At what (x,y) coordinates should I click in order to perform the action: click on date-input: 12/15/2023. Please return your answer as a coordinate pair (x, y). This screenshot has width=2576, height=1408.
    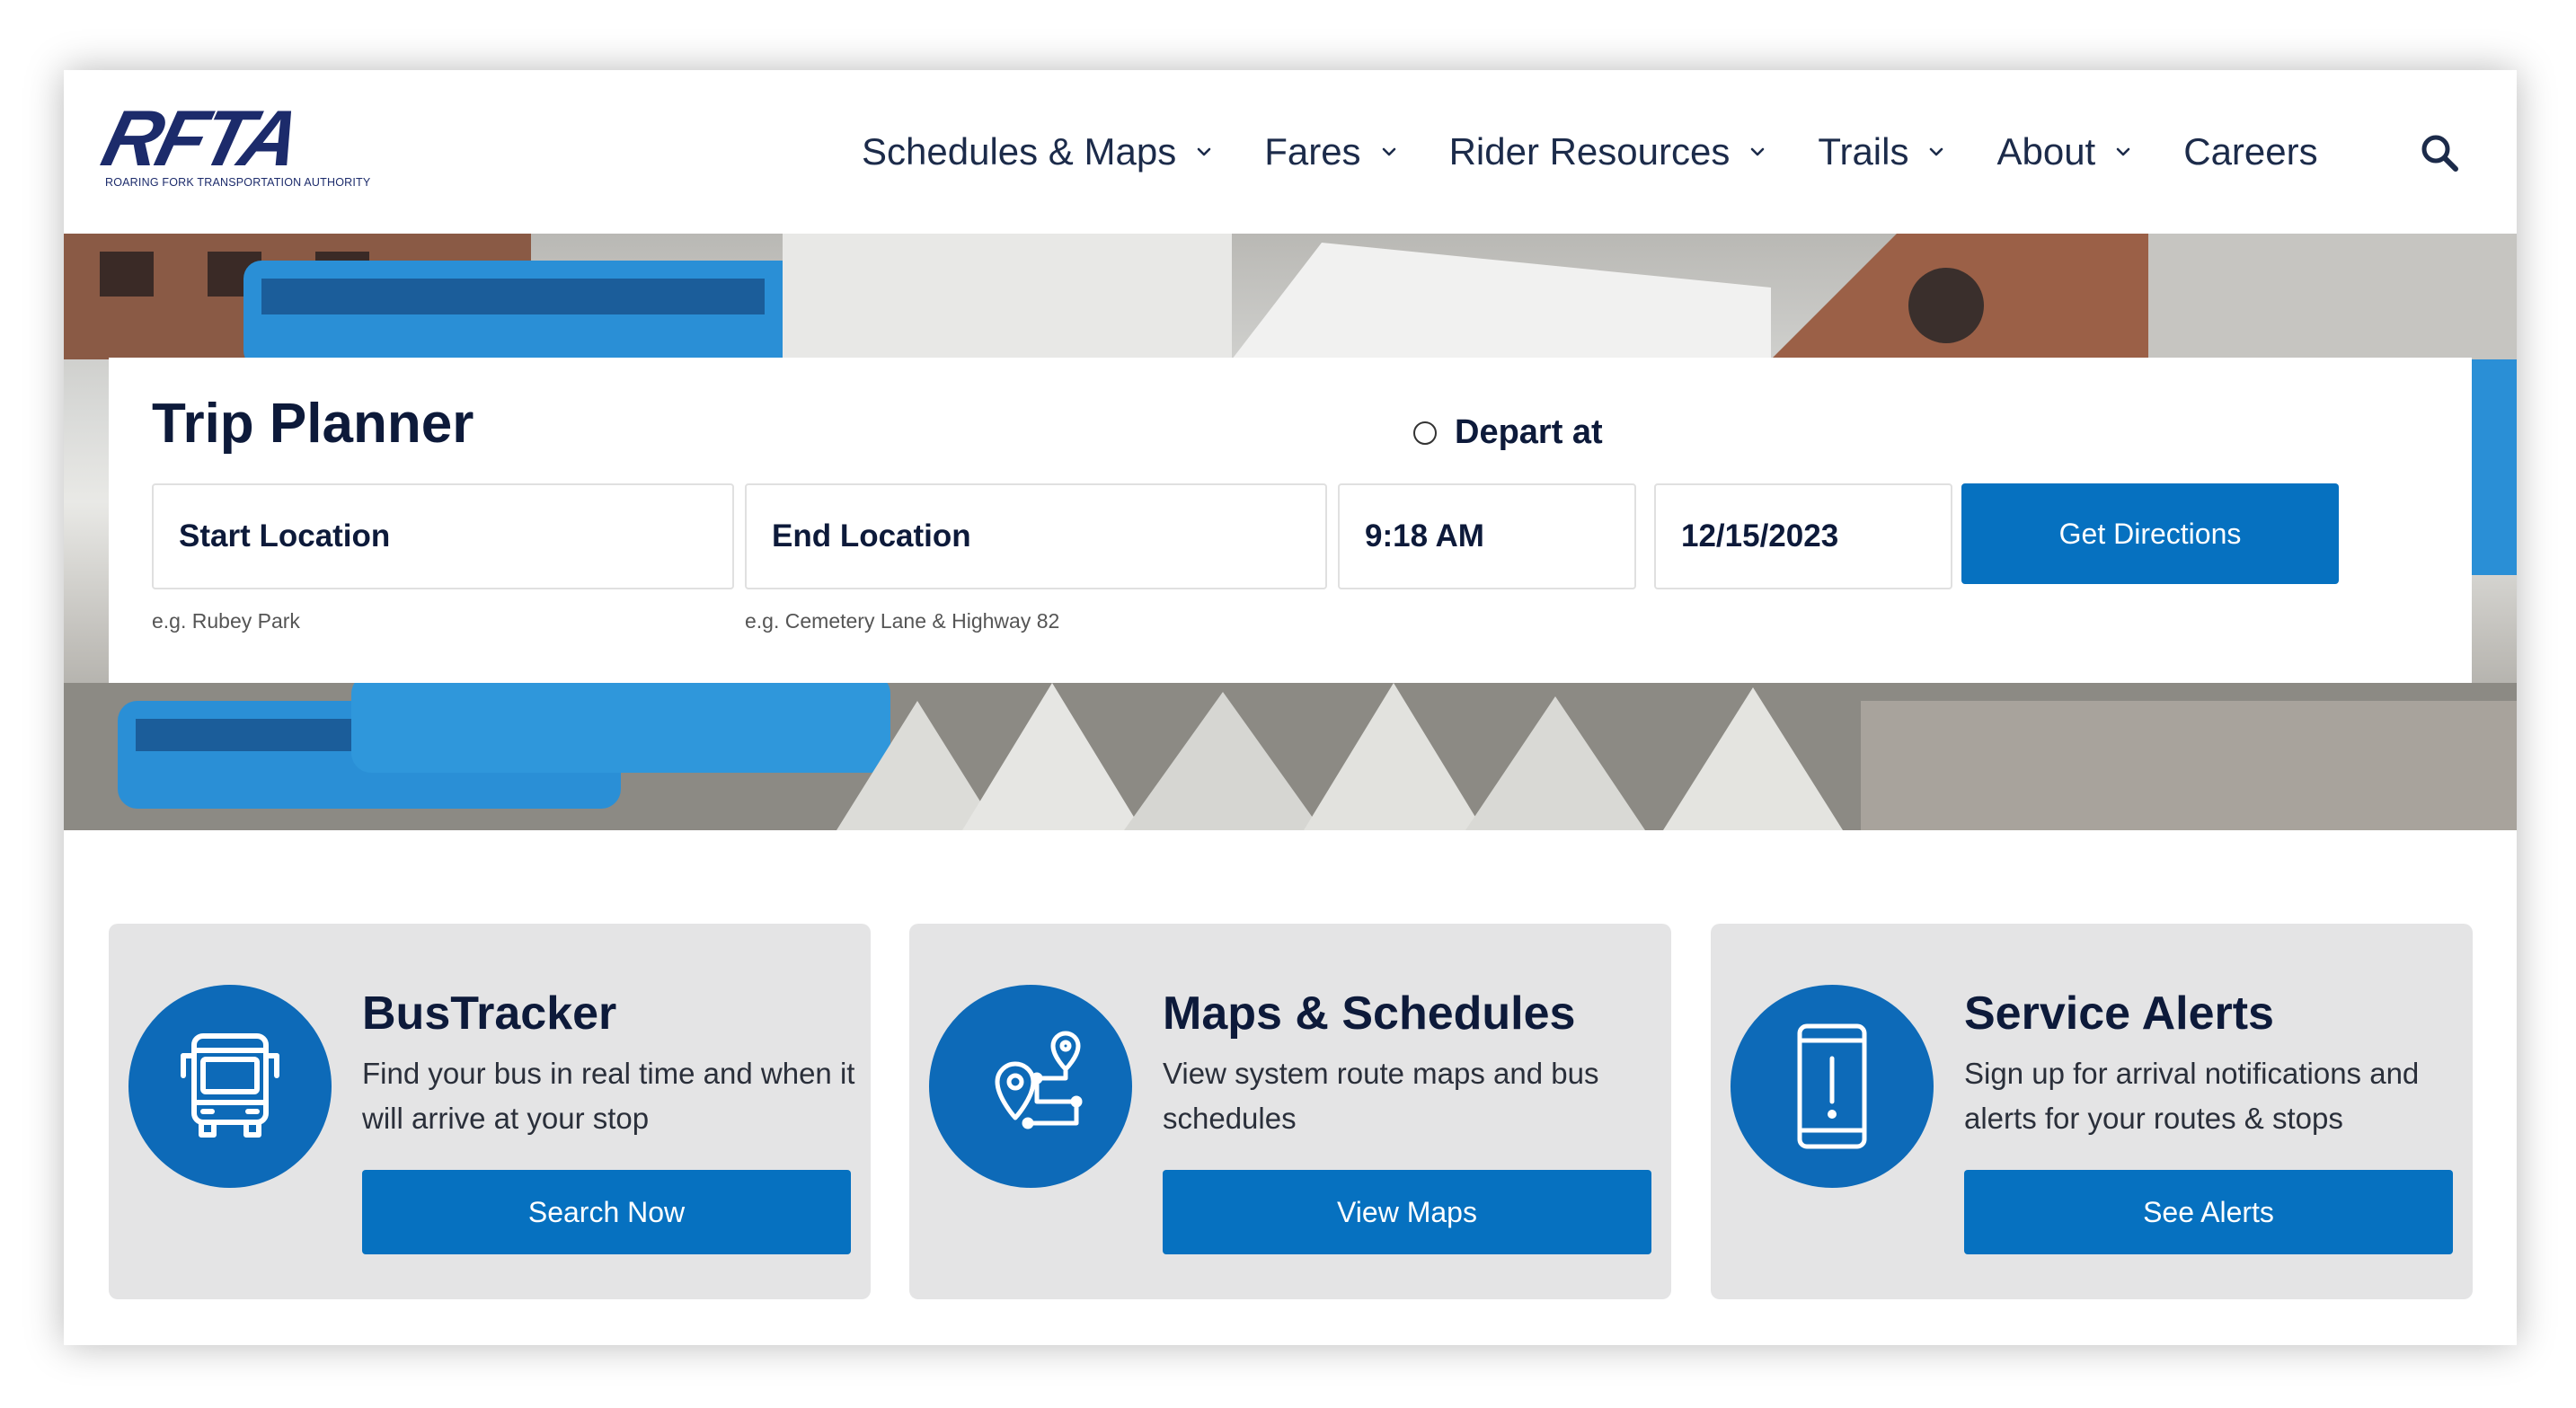
    Looking at the image, I should click on (1803, 536).